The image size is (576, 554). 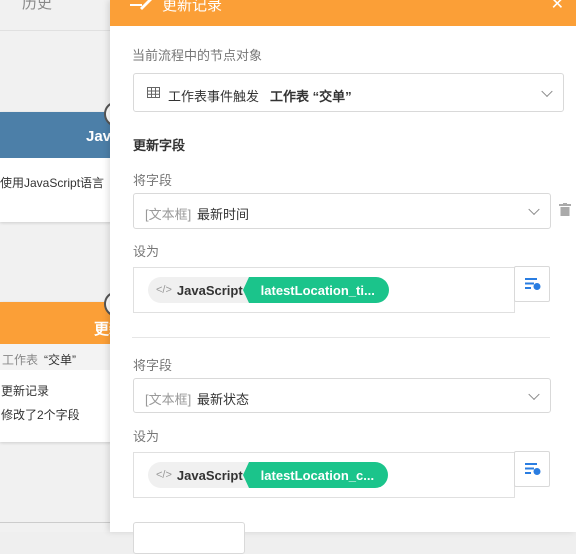 I want to click on update-node-sheet: 工作表 “交单”, so click(x=56, y=357).